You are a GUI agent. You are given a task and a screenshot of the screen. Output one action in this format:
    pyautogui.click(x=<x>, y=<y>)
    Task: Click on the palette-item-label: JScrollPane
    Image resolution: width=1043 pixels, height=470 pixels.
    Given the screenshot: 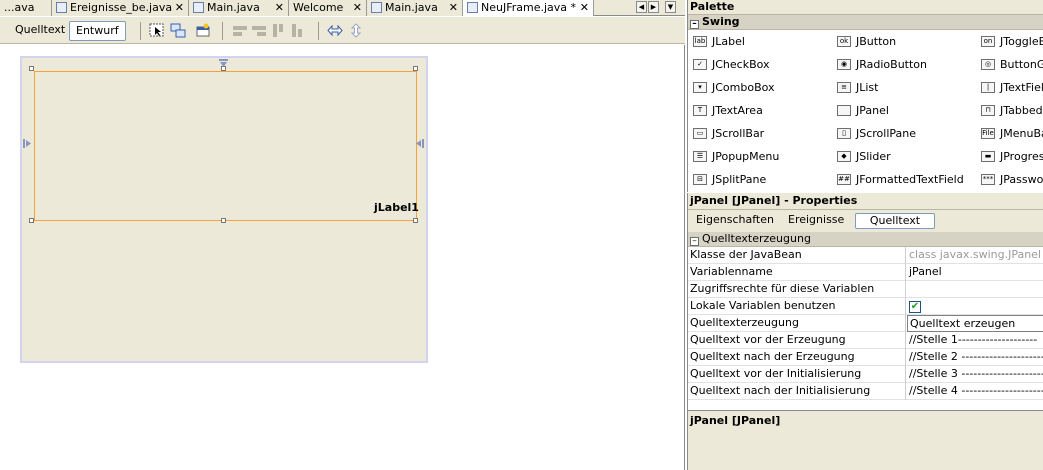 What is the action you would take?
    pyautogui.click(x=886, y=133)
    